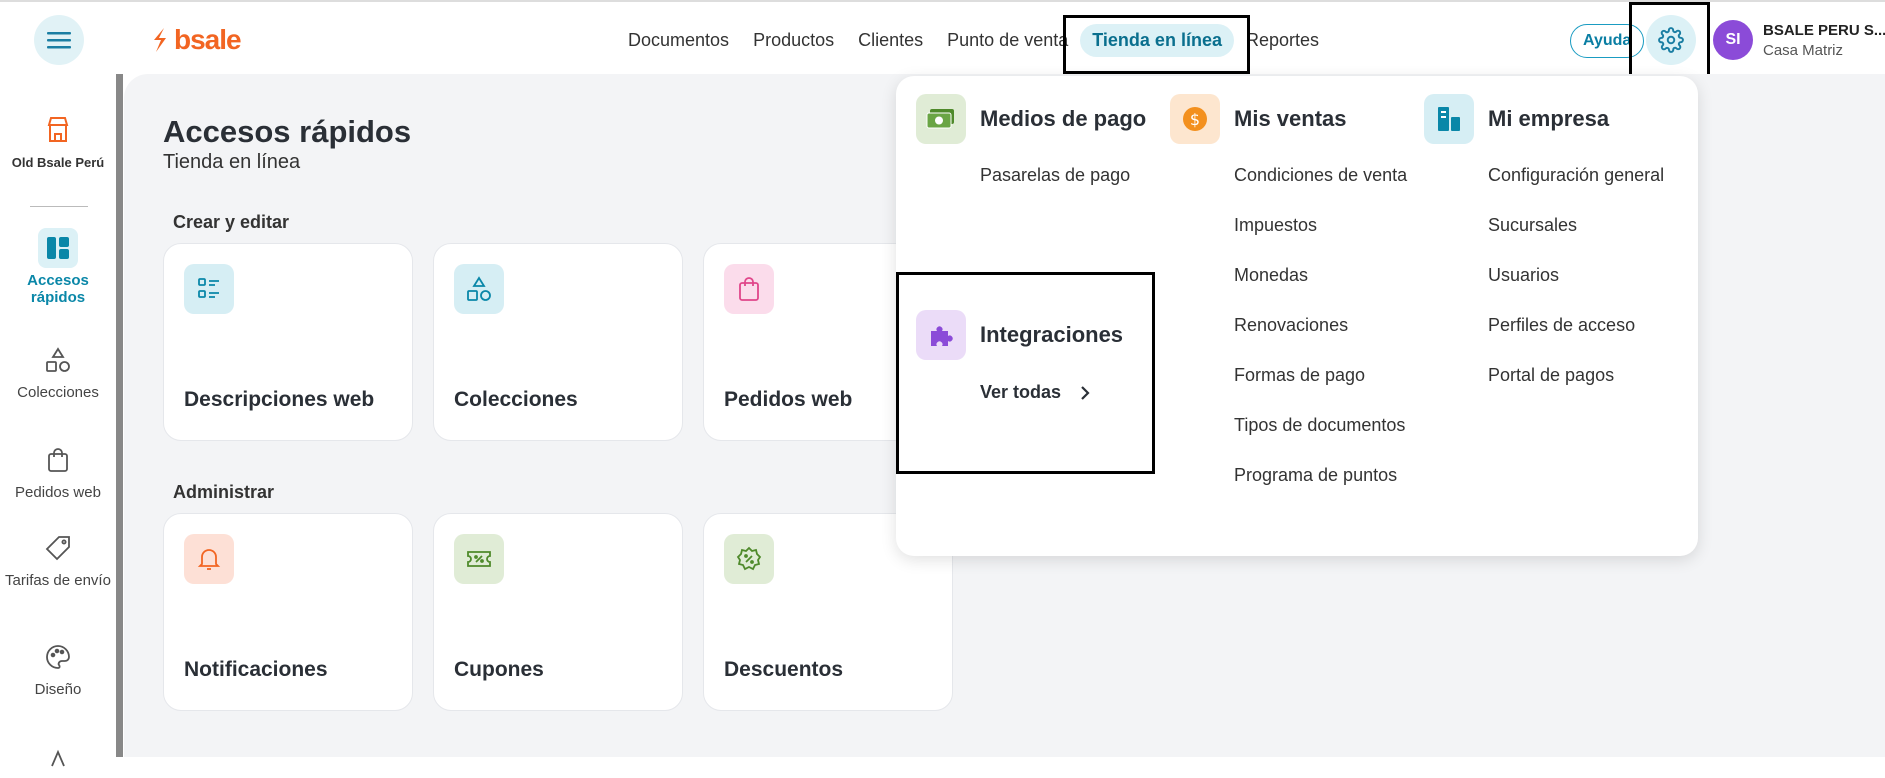  What do you see at coordinates (160, 40) in the screenshot?
I see `bsale-logo-icon` at bounding box center [160, 40].